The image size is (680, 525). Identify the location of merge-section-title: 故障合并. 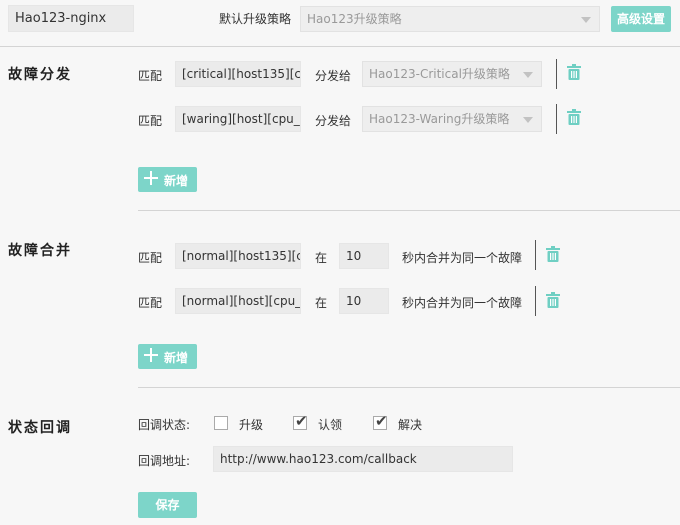
(40, 251).